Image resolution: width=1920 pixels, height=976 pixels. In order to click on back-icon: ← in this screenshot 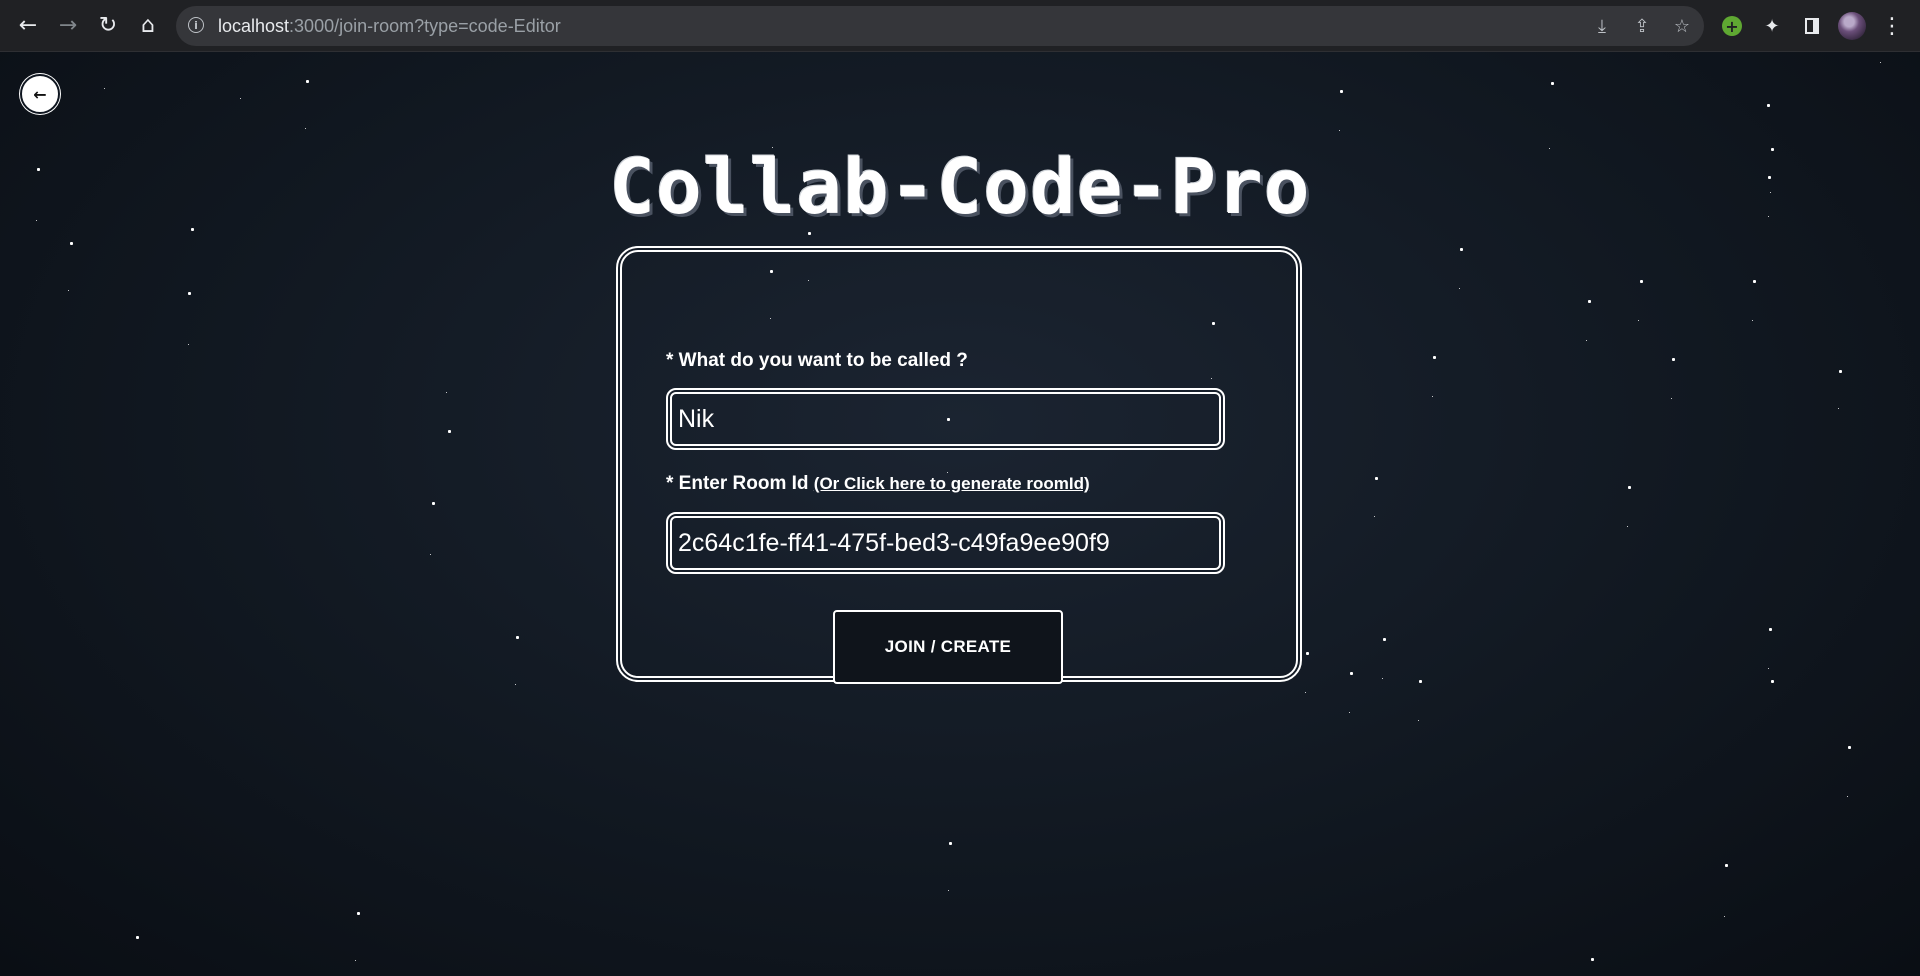, I will do `click(28, 26)`.